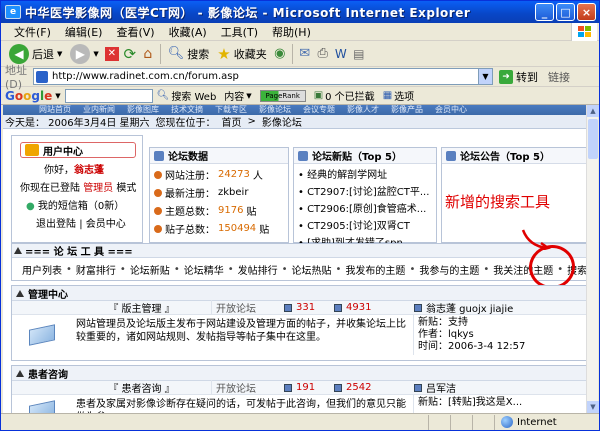 The image size is (600, 431). I want to click on menu-tools: 工具(T), so click(239, 32).